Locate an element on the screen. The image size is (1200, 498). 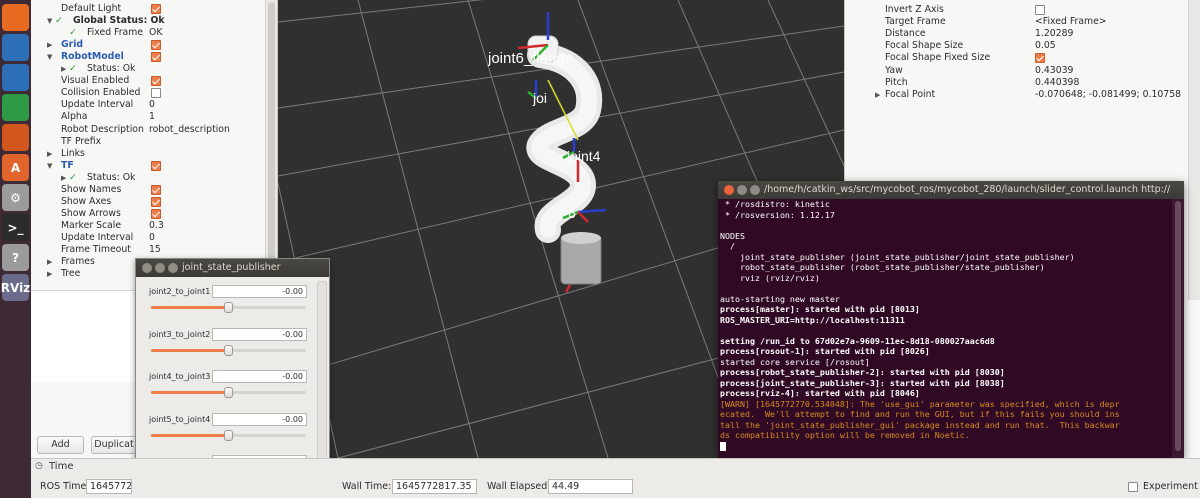
display-row-value: 15 is located at coordinates (155, 250).